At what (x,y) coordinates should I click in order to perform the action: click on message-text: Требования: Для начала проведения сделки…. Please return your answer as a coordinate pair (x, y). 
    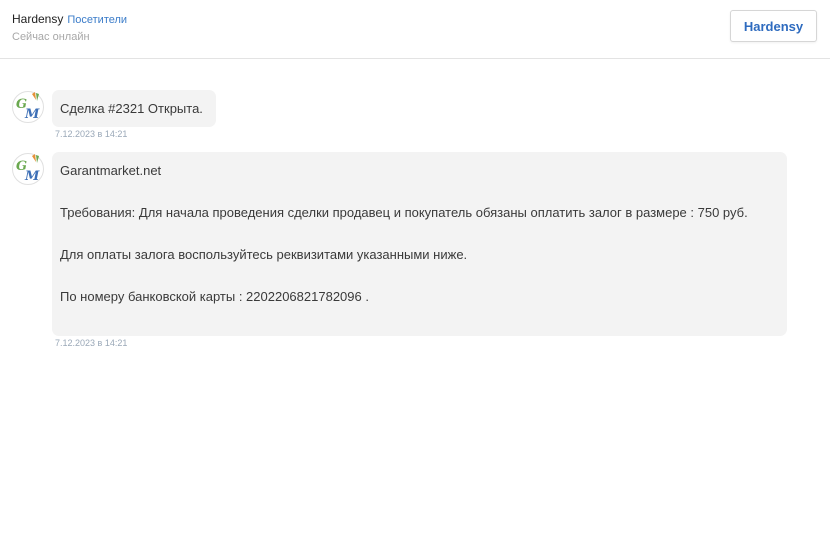
    Looking at the image, I should click on (404, 212).